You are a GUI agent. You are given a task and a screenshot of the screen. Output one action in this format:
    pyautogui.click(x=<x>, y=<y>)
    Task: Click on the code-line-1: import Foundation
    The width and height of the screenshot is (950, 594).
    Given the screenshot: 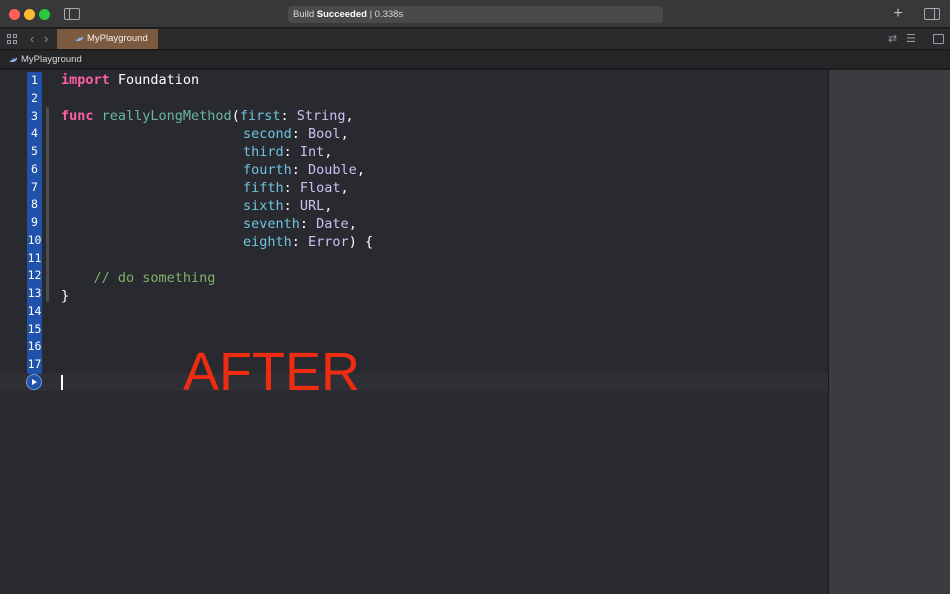 What is the action you would take?
    pyautogui.click(x=130, y=80)
    